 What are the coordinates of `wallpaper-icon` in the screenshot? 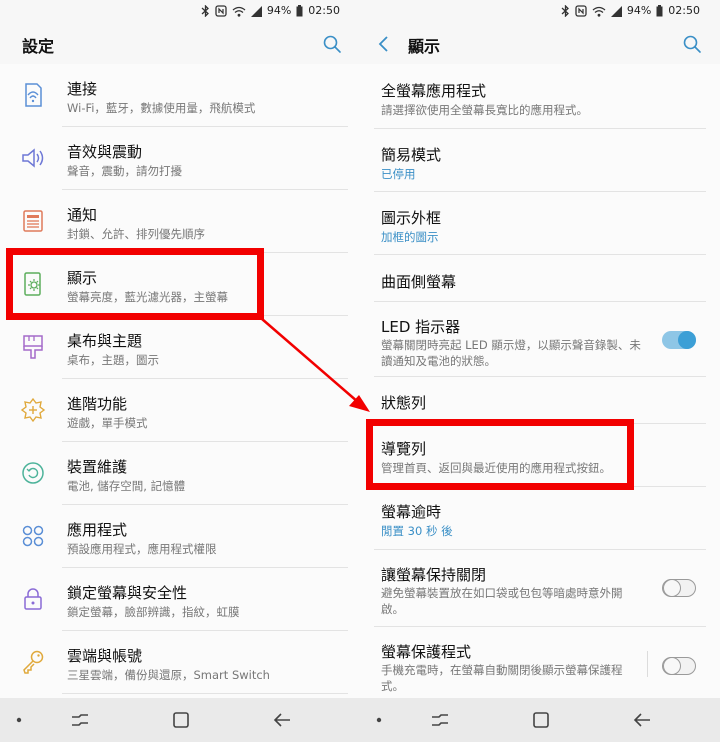 It's located at (33, 347).